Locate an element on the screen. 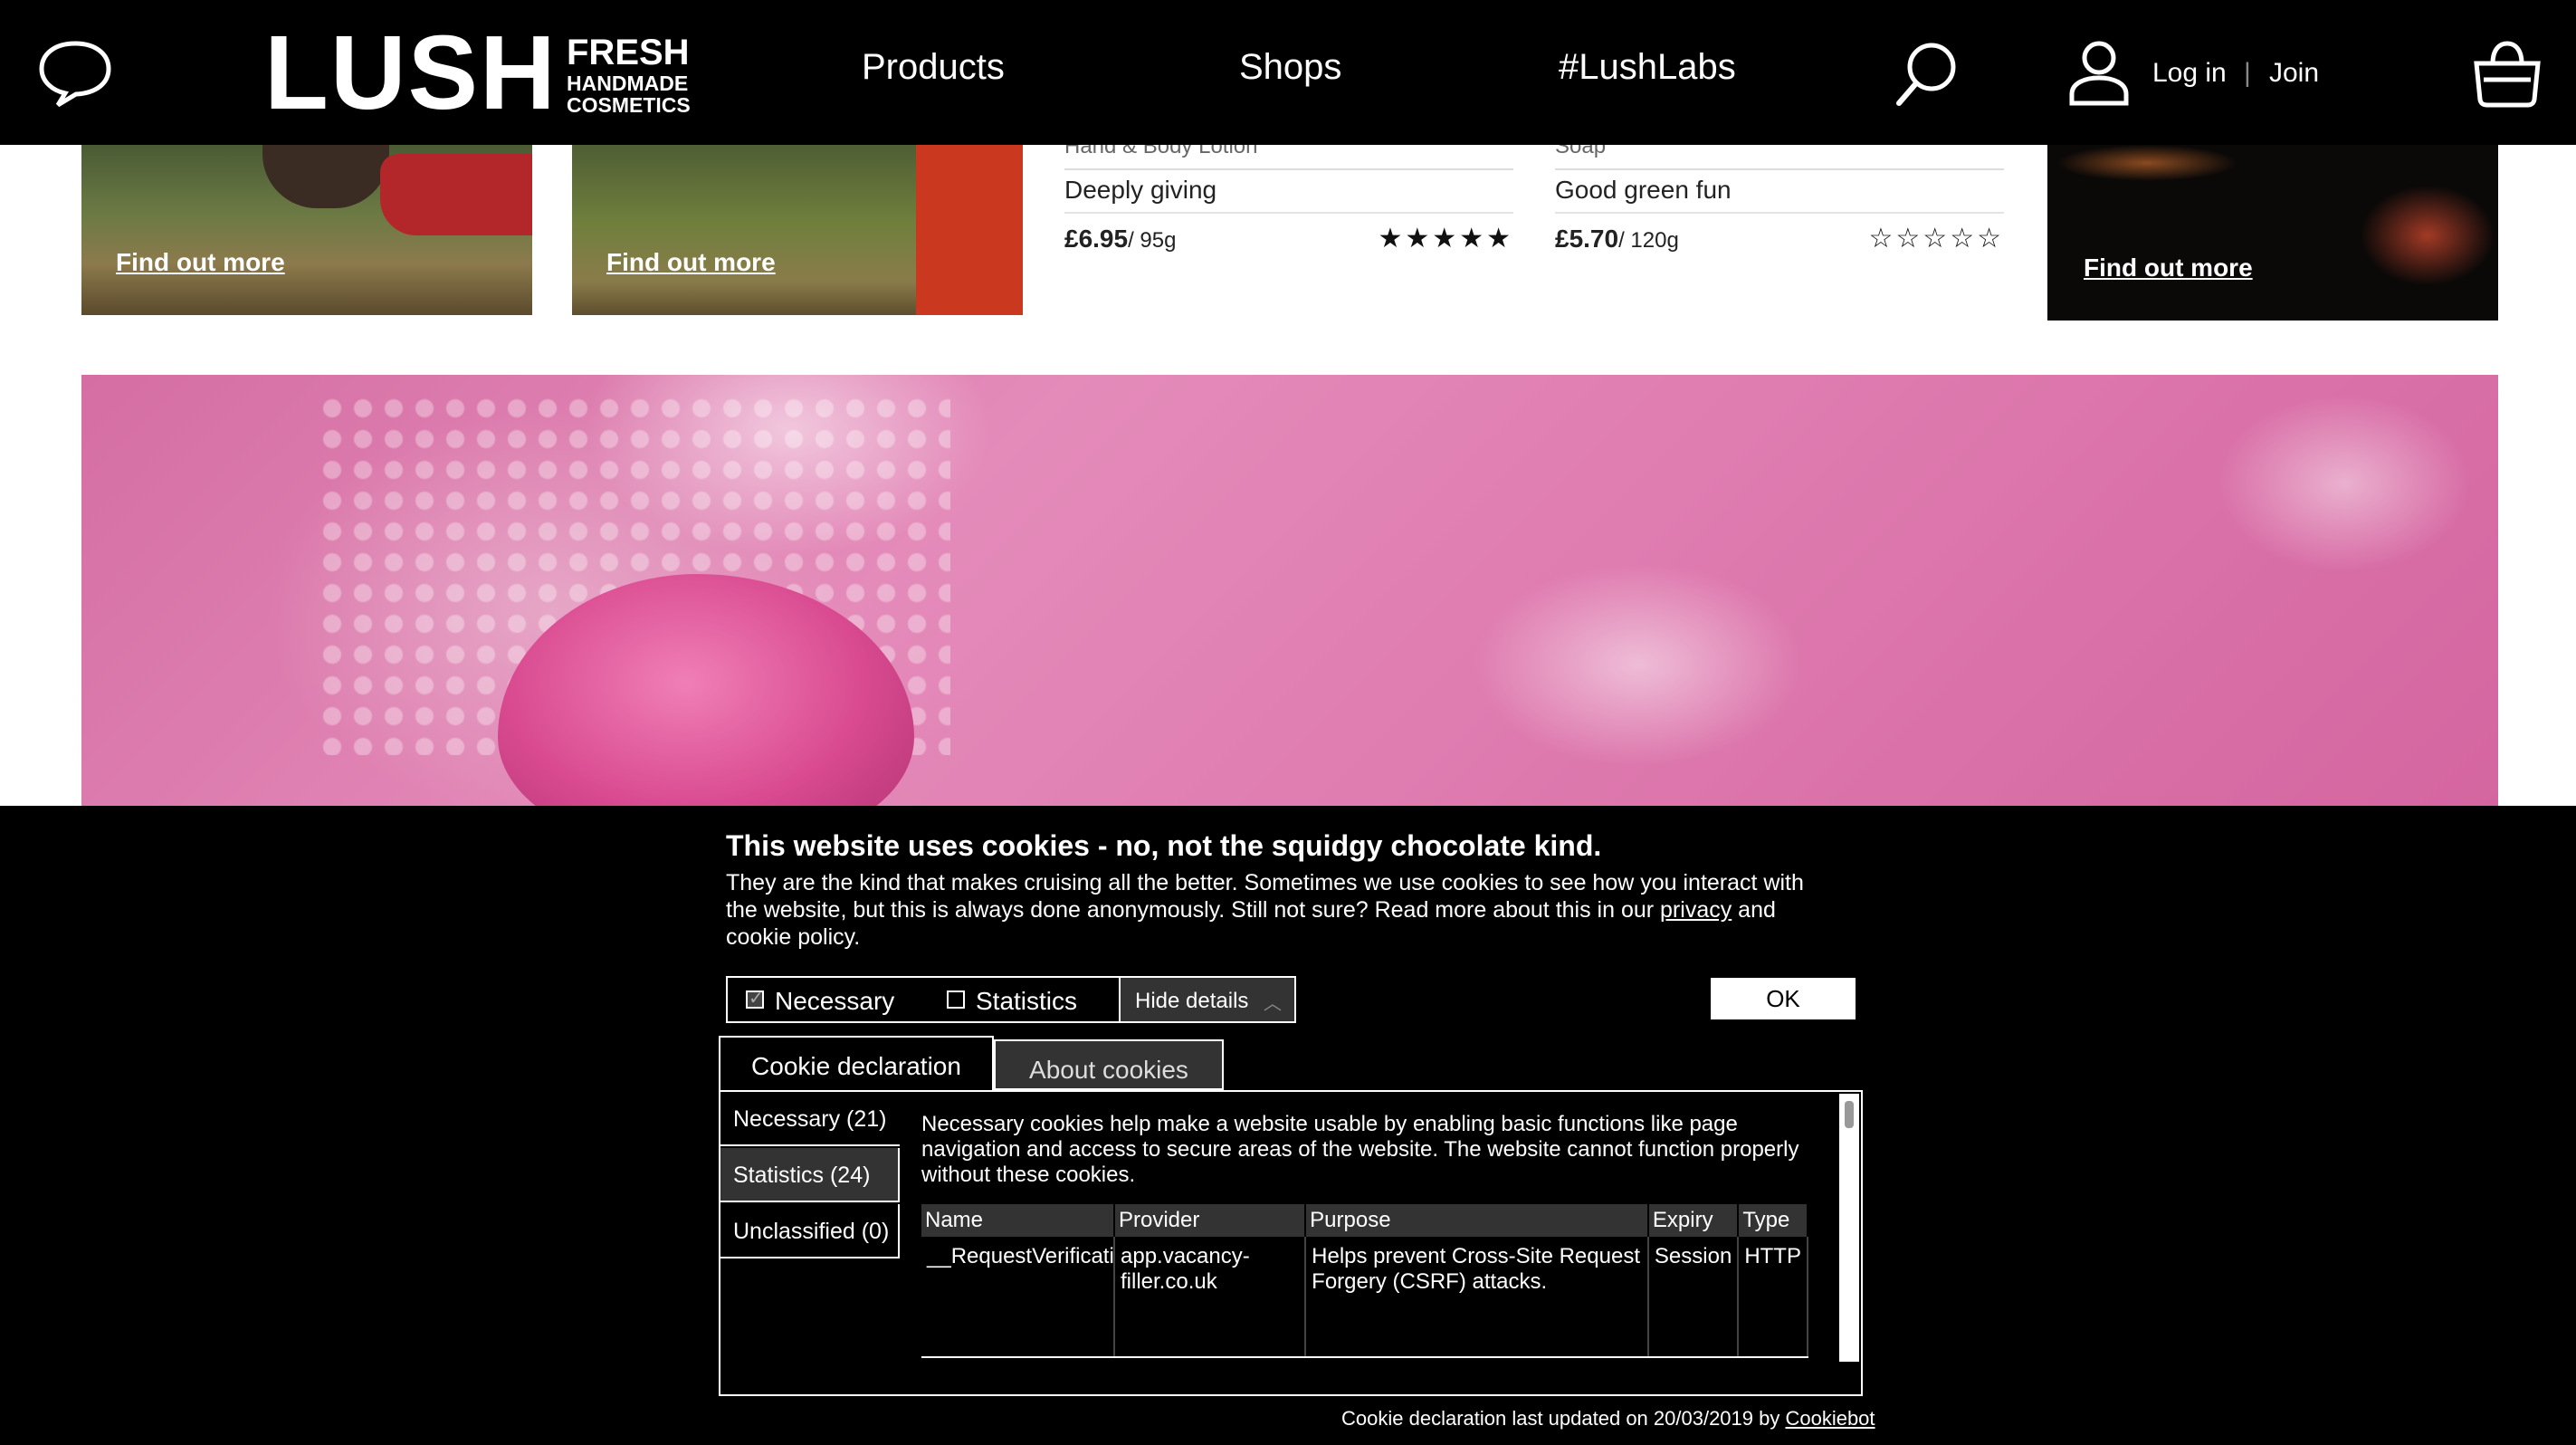 This screenshot has width=2576, height=1445. star-rating: ☆☆☆☆☆ is located at coordinates (1936, 239).